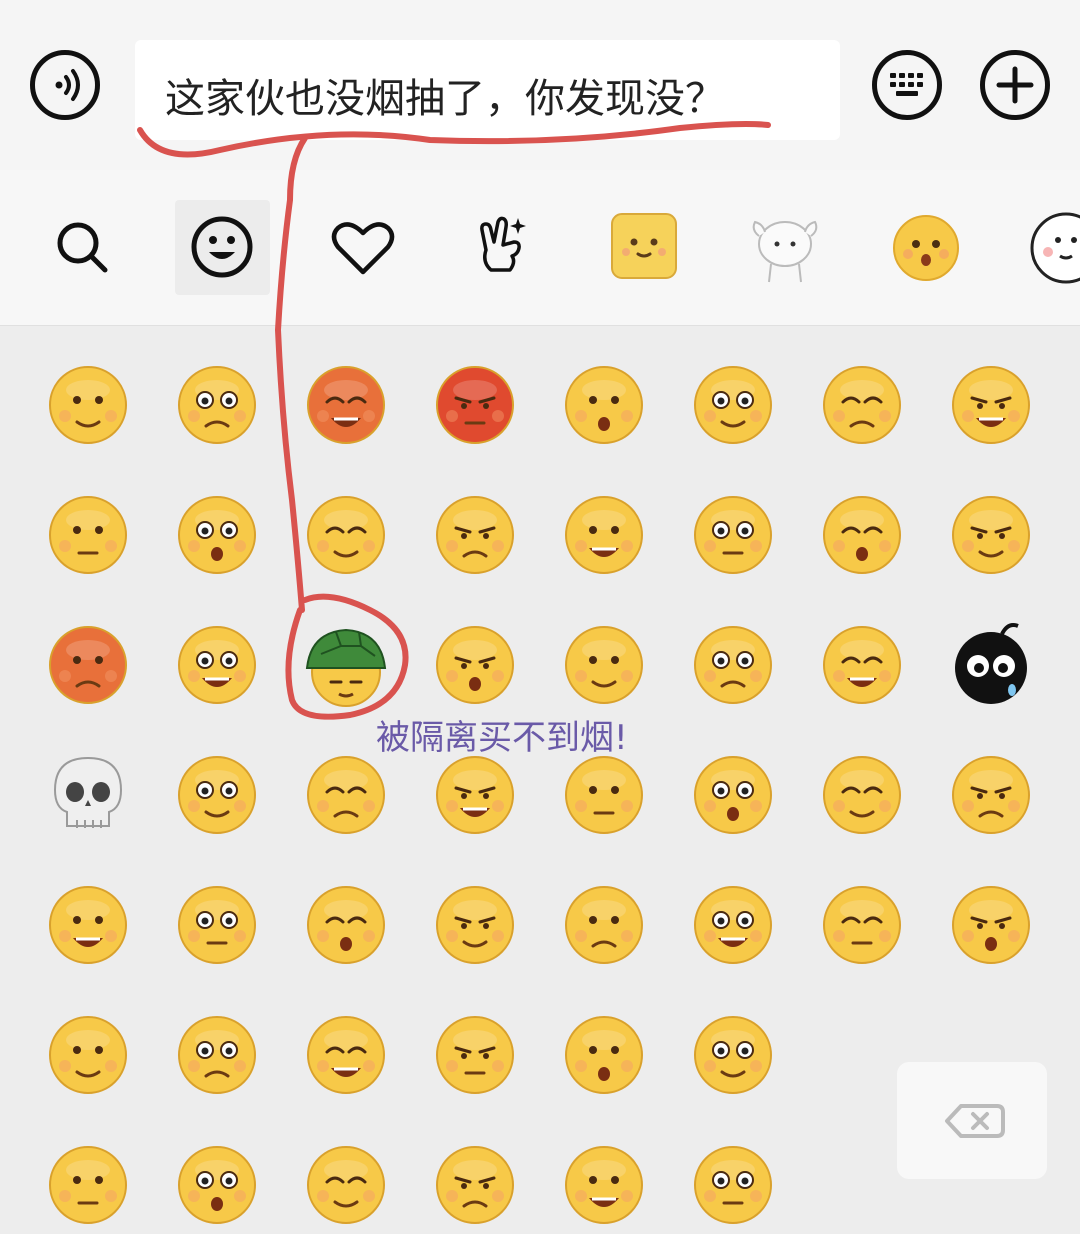  I want to click on emoji-crying-face, so click(346, 925).